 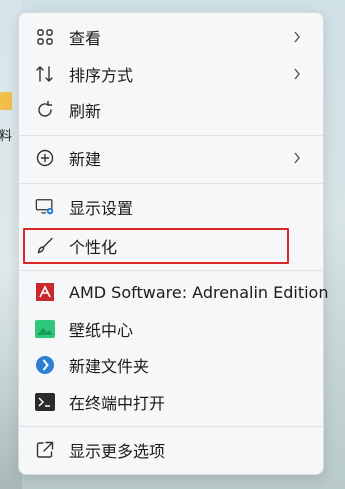 I want to click on menu-item-display-settings: 显示设置, so click(x=171, y=207).